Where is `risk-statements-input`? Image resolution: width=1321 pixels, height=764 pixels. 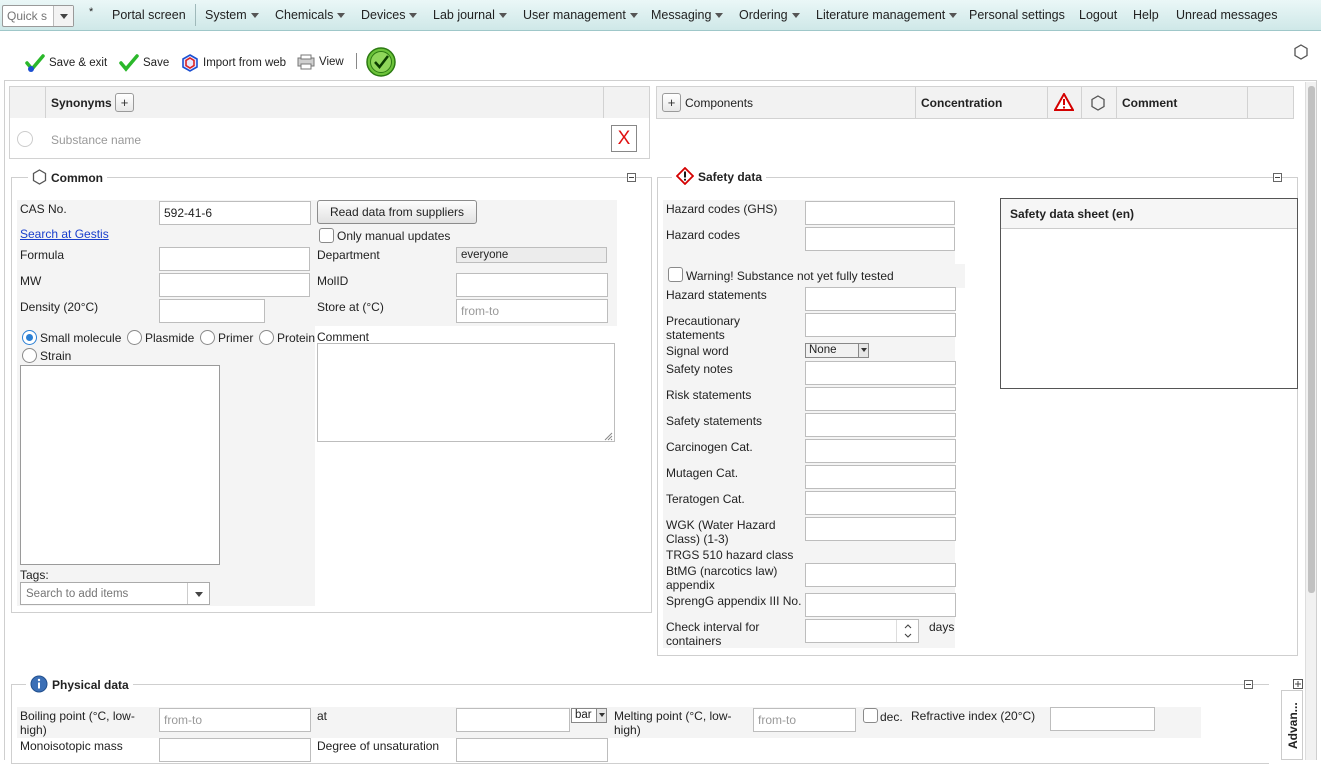
risk-statements-input is located at coordinates (880, 399).